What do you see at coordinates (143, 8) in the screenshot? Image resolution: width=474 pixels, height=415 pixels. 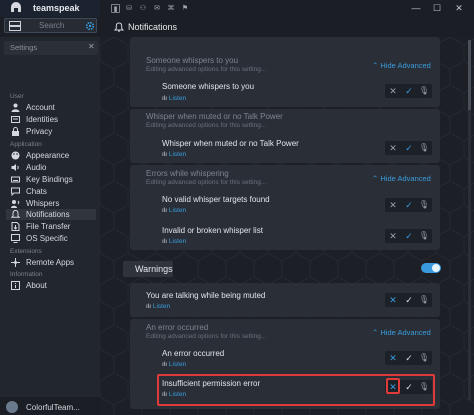 I see `toolbar-icon-3: ⚇` at bounding box center [143, 8].